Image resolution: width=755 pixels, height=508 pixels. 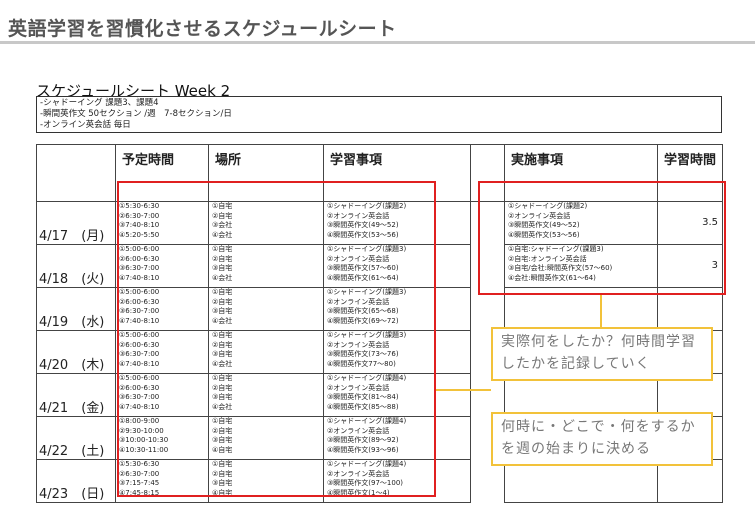 I want to click on date-cell: 4/22 (土), so click(x=76, y=438).